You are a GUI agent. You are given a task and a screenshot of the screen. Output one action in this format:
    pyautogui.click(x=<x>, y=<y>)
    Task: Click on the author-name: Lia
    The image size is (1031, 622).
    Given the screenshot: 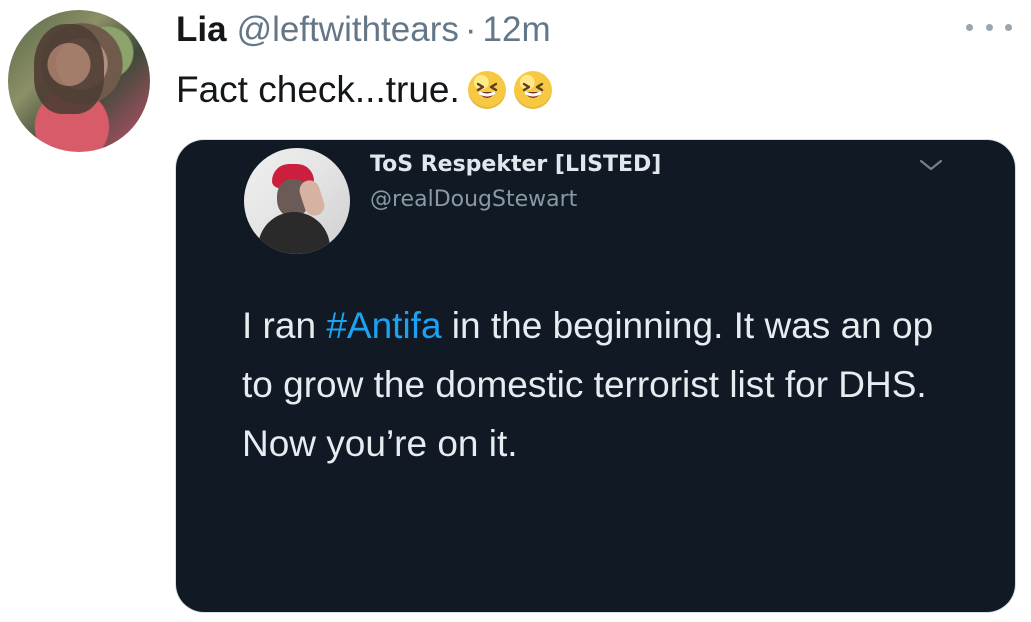 What is the action you would take?
    pyautogui.click(x=201, y=30)
    